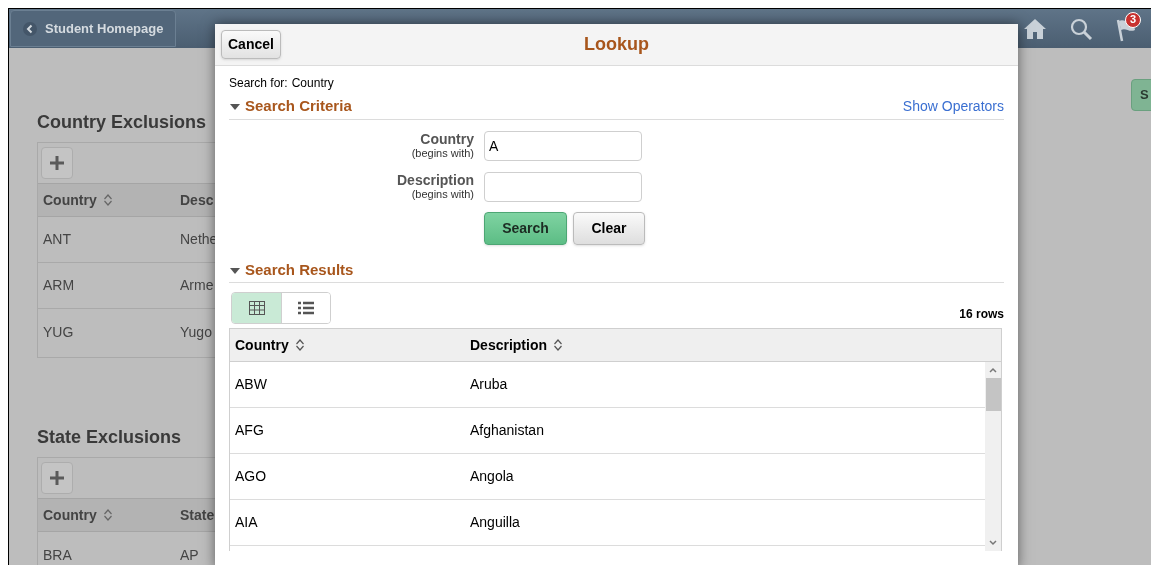 The width and height of the screenshot is (1151, 565). Describe the element at coordinates (492, 522) in the screenshot. I see `table-cell: Anguilla` at that location.